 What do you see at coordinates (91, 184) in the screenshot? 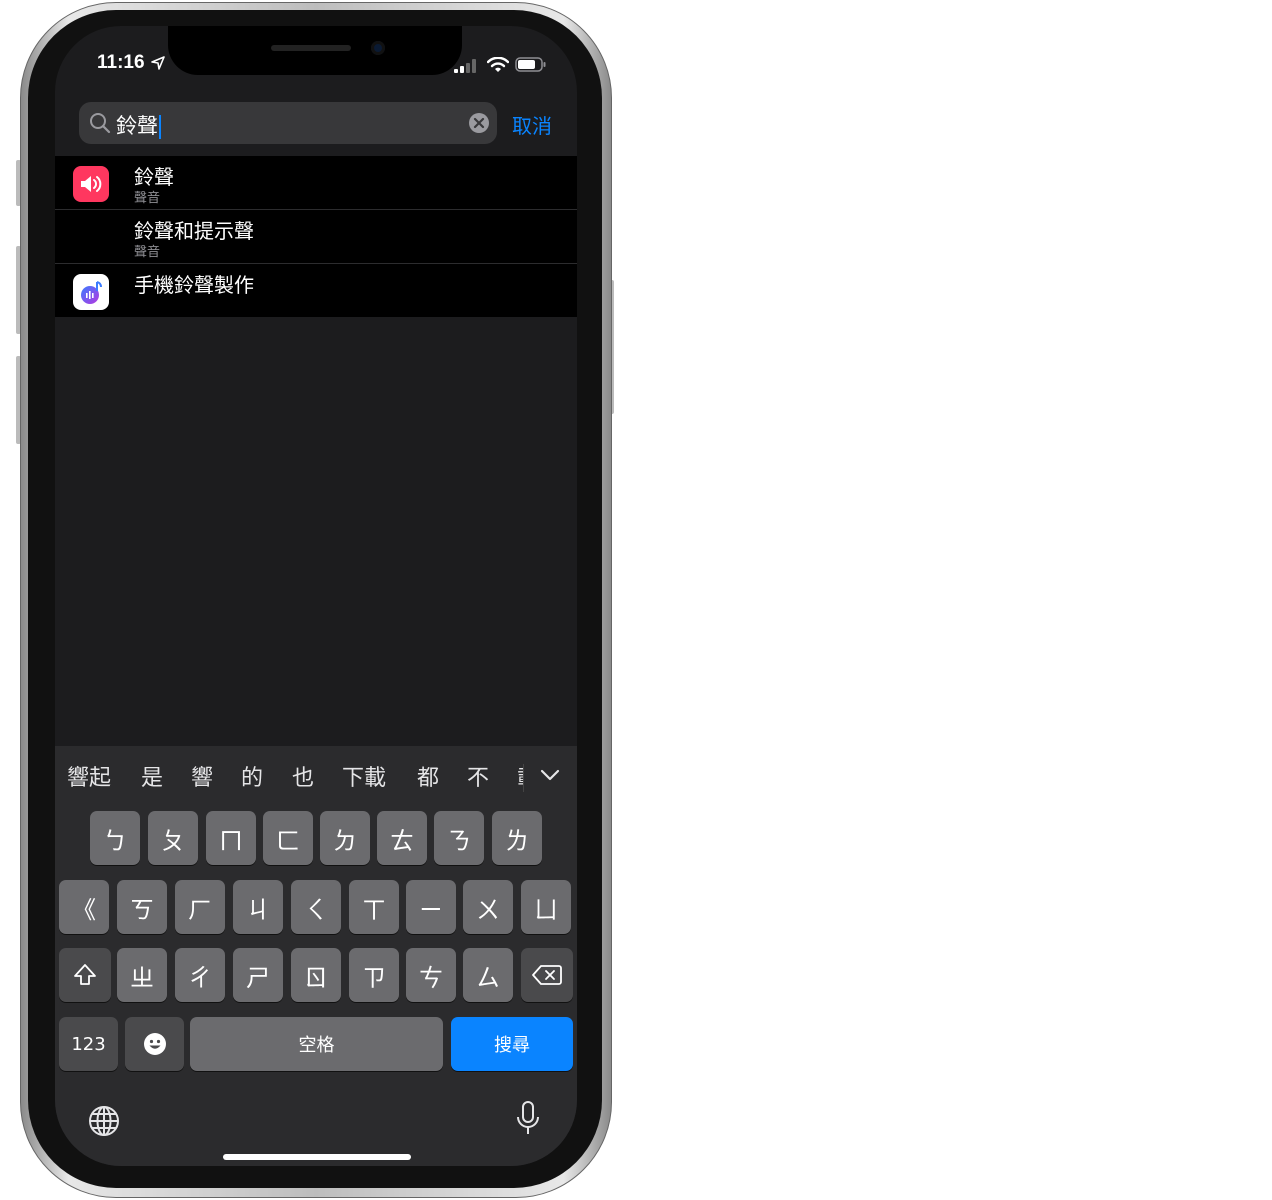
I see `speaker-icon` at bounding box center [91, 184].